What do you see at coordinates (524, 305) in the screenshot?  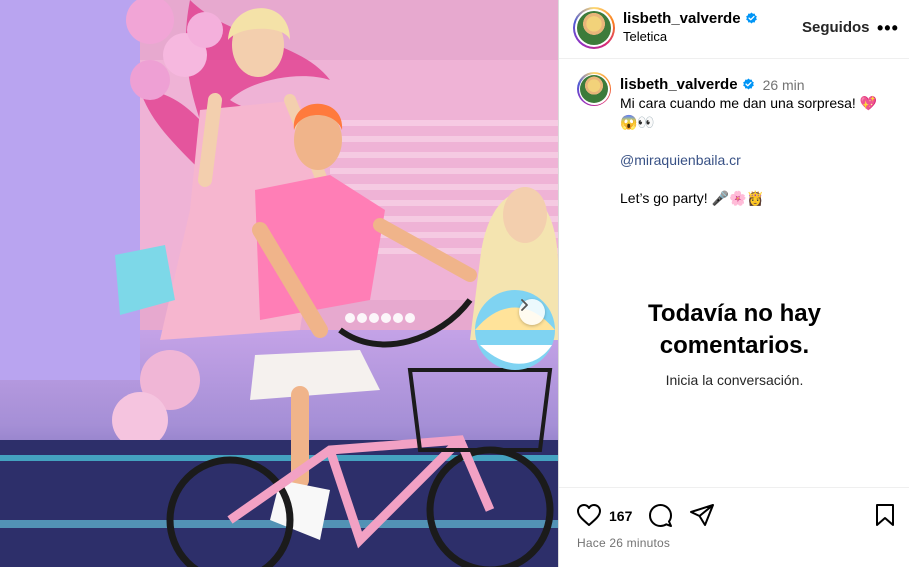 I see `chevron-right-icon` at bounding box center [524, 305].